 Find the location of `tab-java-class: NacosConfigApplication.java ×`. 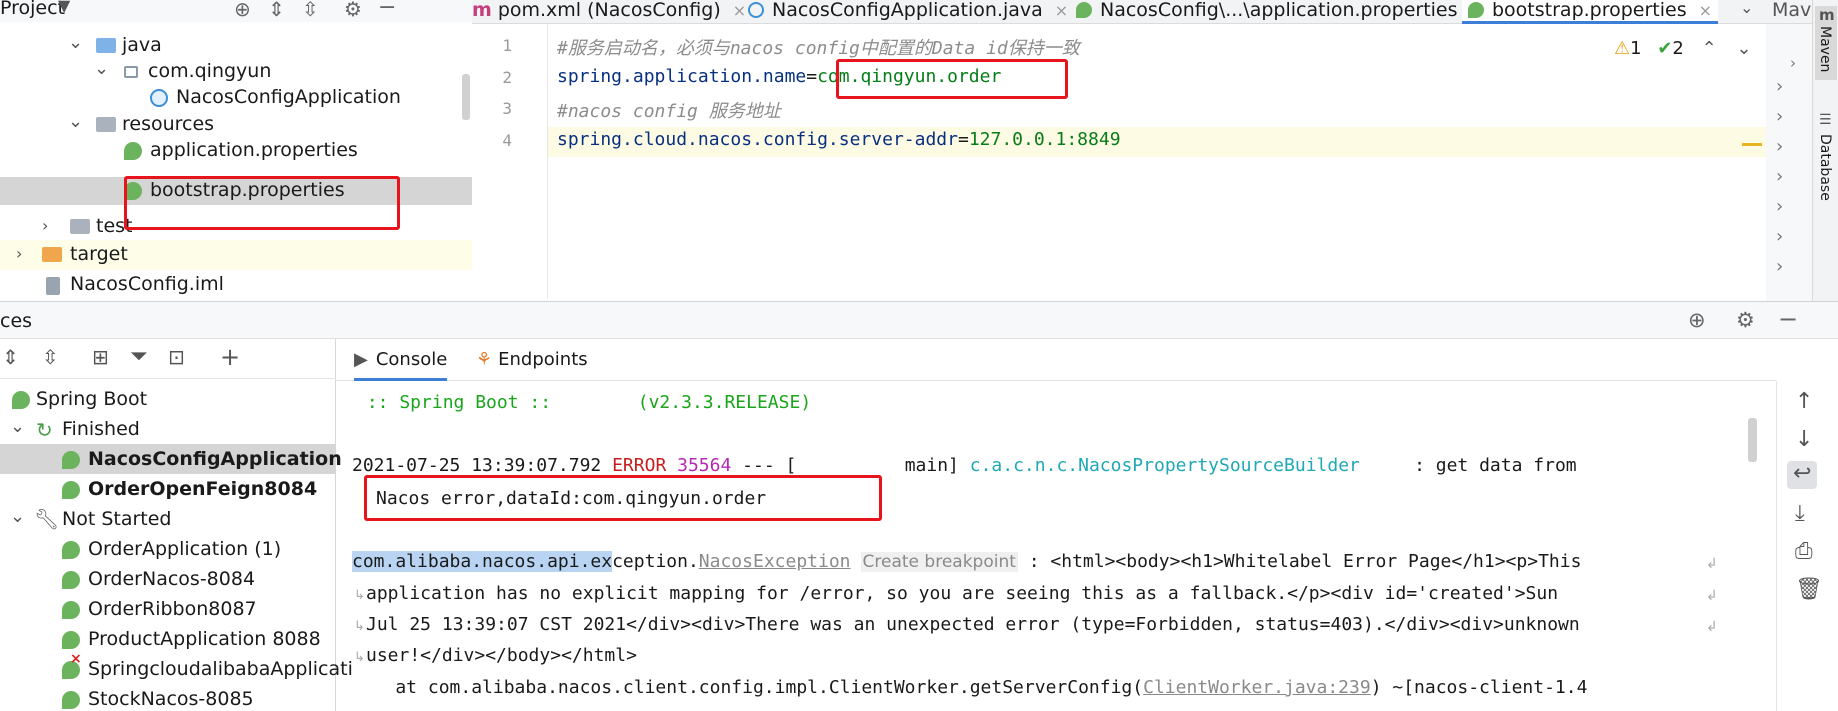

tab-java-class: NacosConfigApplication.java × is located at coordinates (908, 12).